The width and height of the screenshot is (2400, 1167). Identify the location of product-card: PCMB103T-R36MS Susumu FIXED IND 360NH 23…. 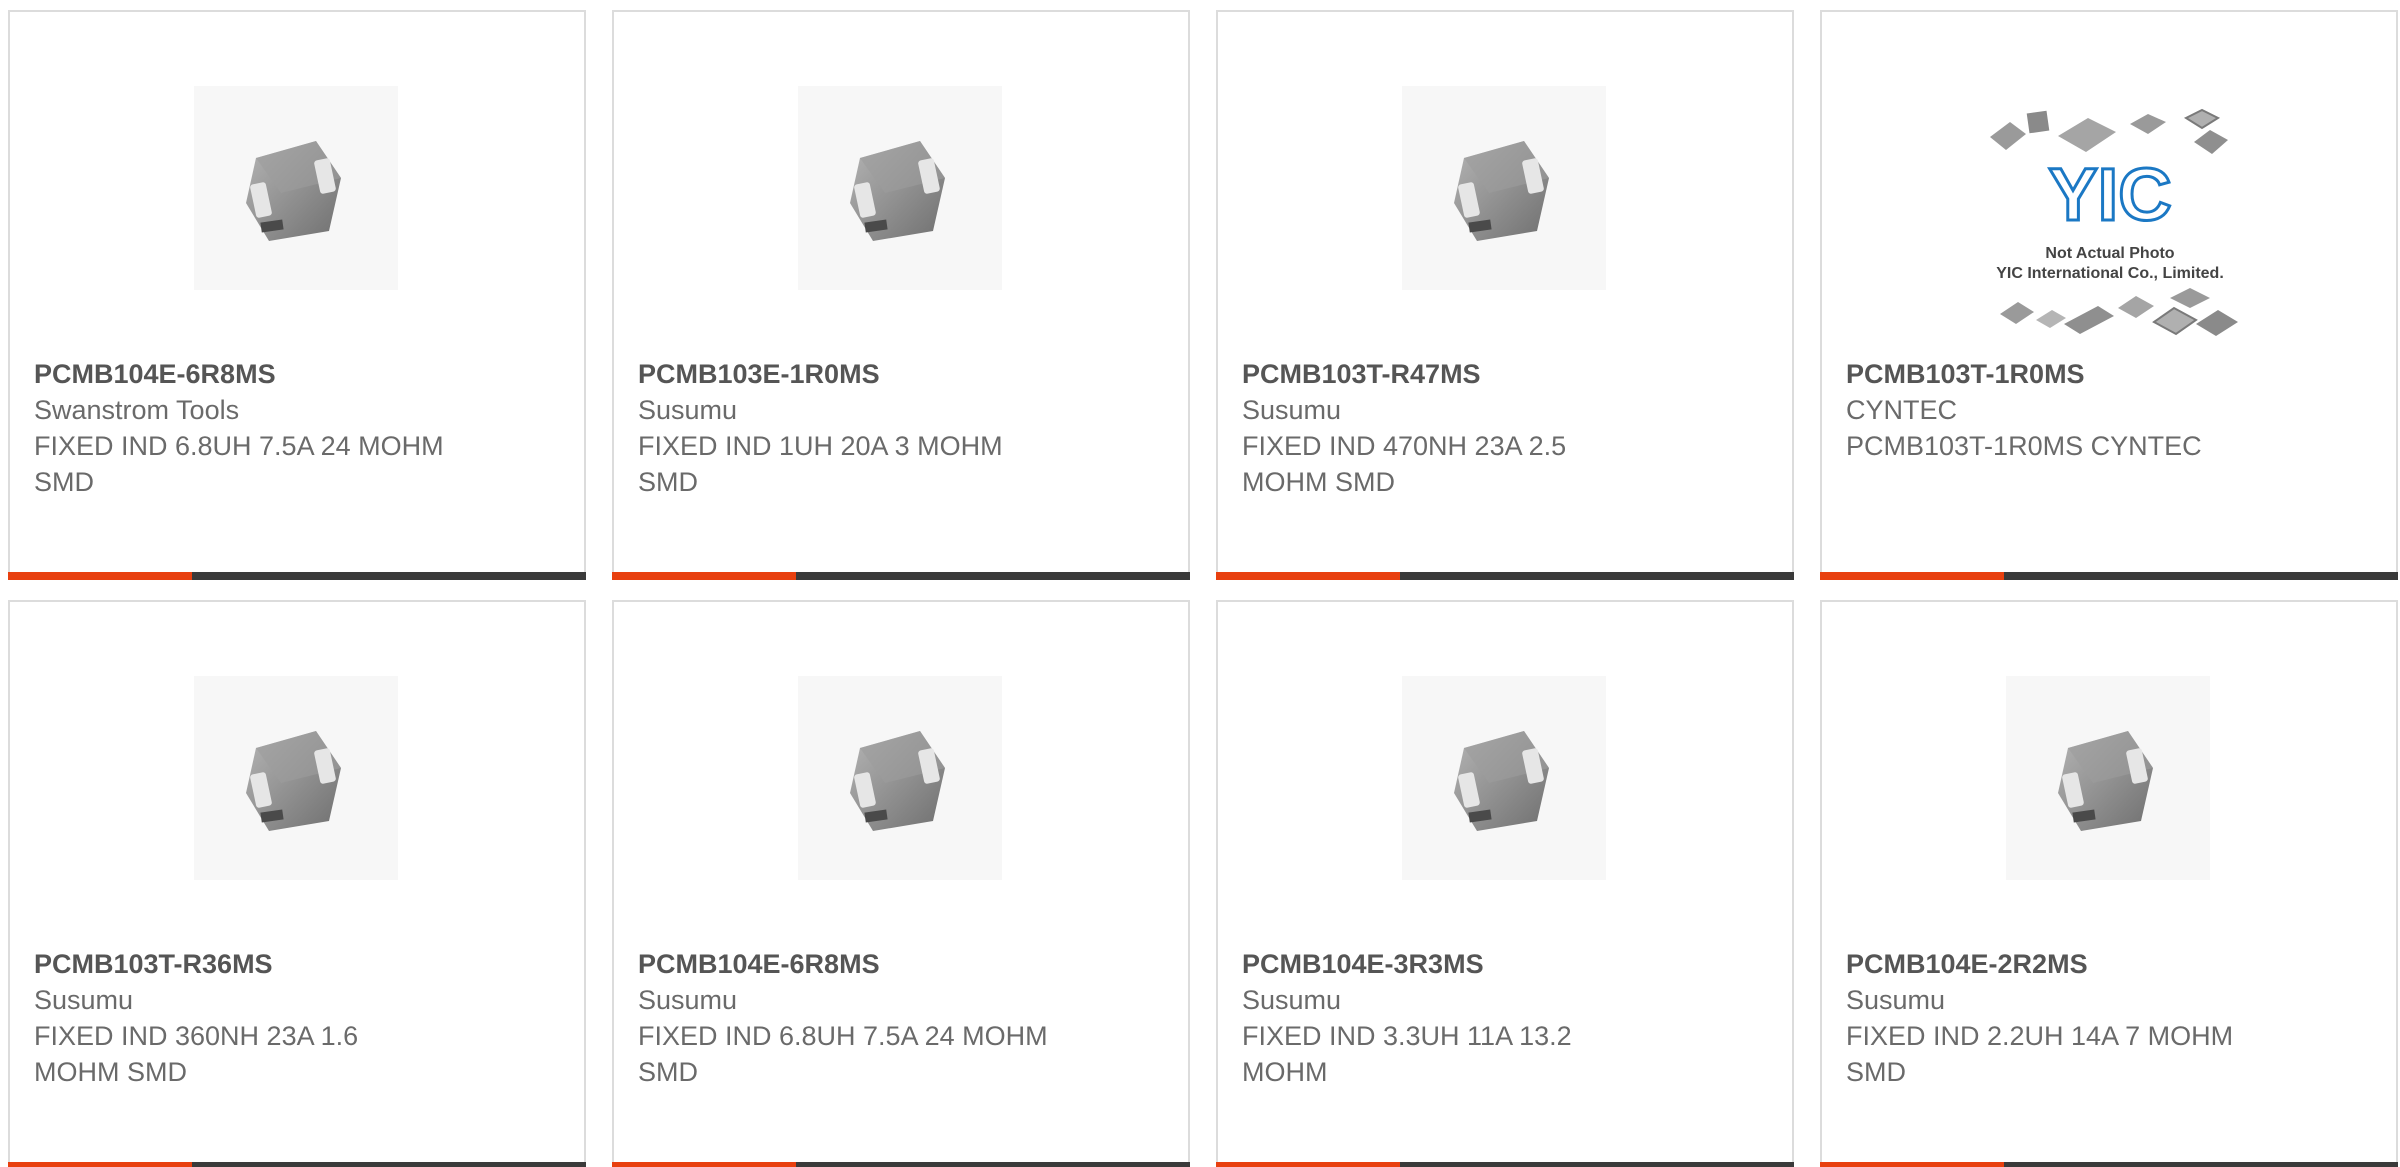
(297, 883).